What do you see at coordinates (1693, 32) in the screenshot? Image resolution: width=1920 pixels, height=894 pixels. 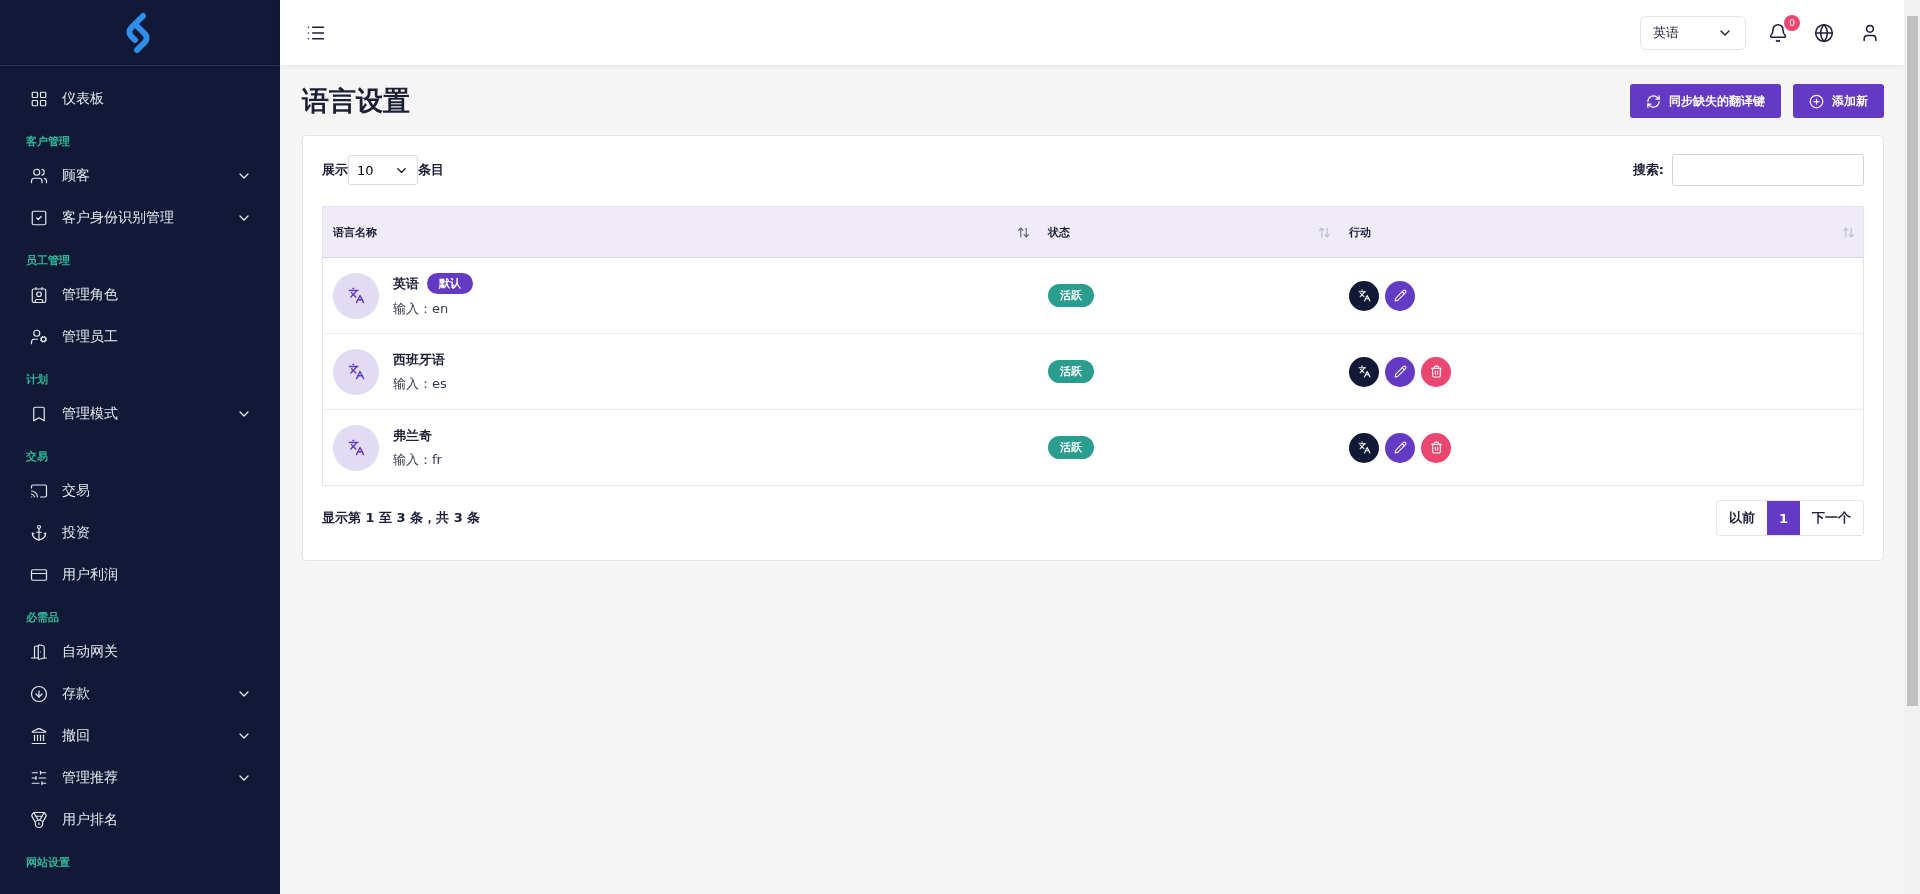 I see `language-select: 英语` at bounding box center [1693, 32].